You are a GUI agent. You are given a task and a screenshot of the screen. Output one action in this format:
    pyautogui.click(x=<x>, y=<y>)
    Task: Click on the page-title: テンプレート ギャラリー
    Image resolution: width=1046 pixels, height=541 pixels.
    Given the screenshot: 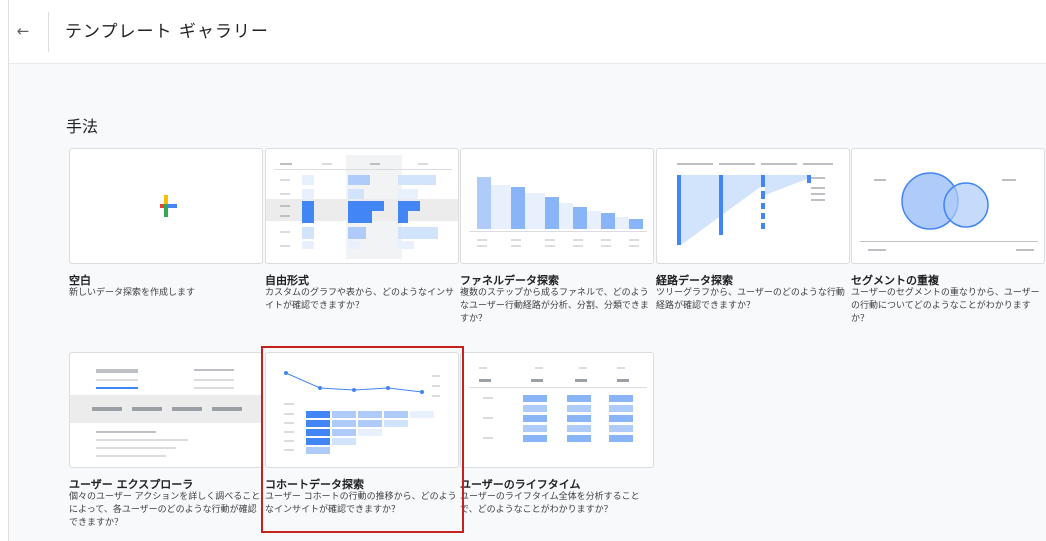 What is the action you would take?
    pyautogui.click(x=167, y=32)
    